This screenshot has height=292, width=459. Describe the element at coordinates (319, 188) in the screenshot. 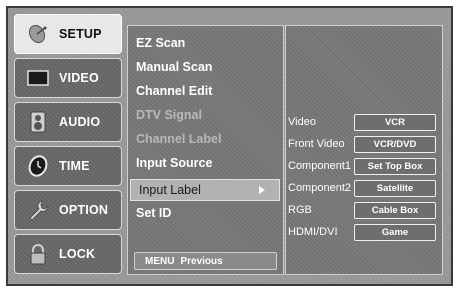

I see `input-source-name: Component2` at that location.